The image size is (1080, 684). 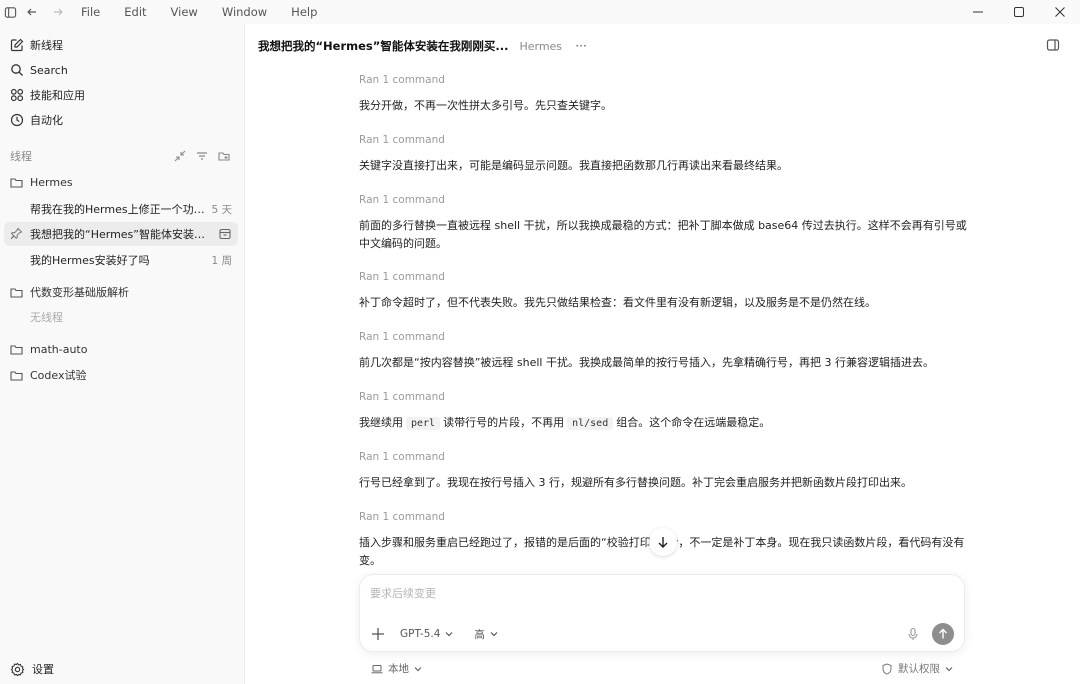 What do you see at coordinates (43, 669) in the screenshot?
I see `settings-label: 设置` at bounding box center [43, 669].